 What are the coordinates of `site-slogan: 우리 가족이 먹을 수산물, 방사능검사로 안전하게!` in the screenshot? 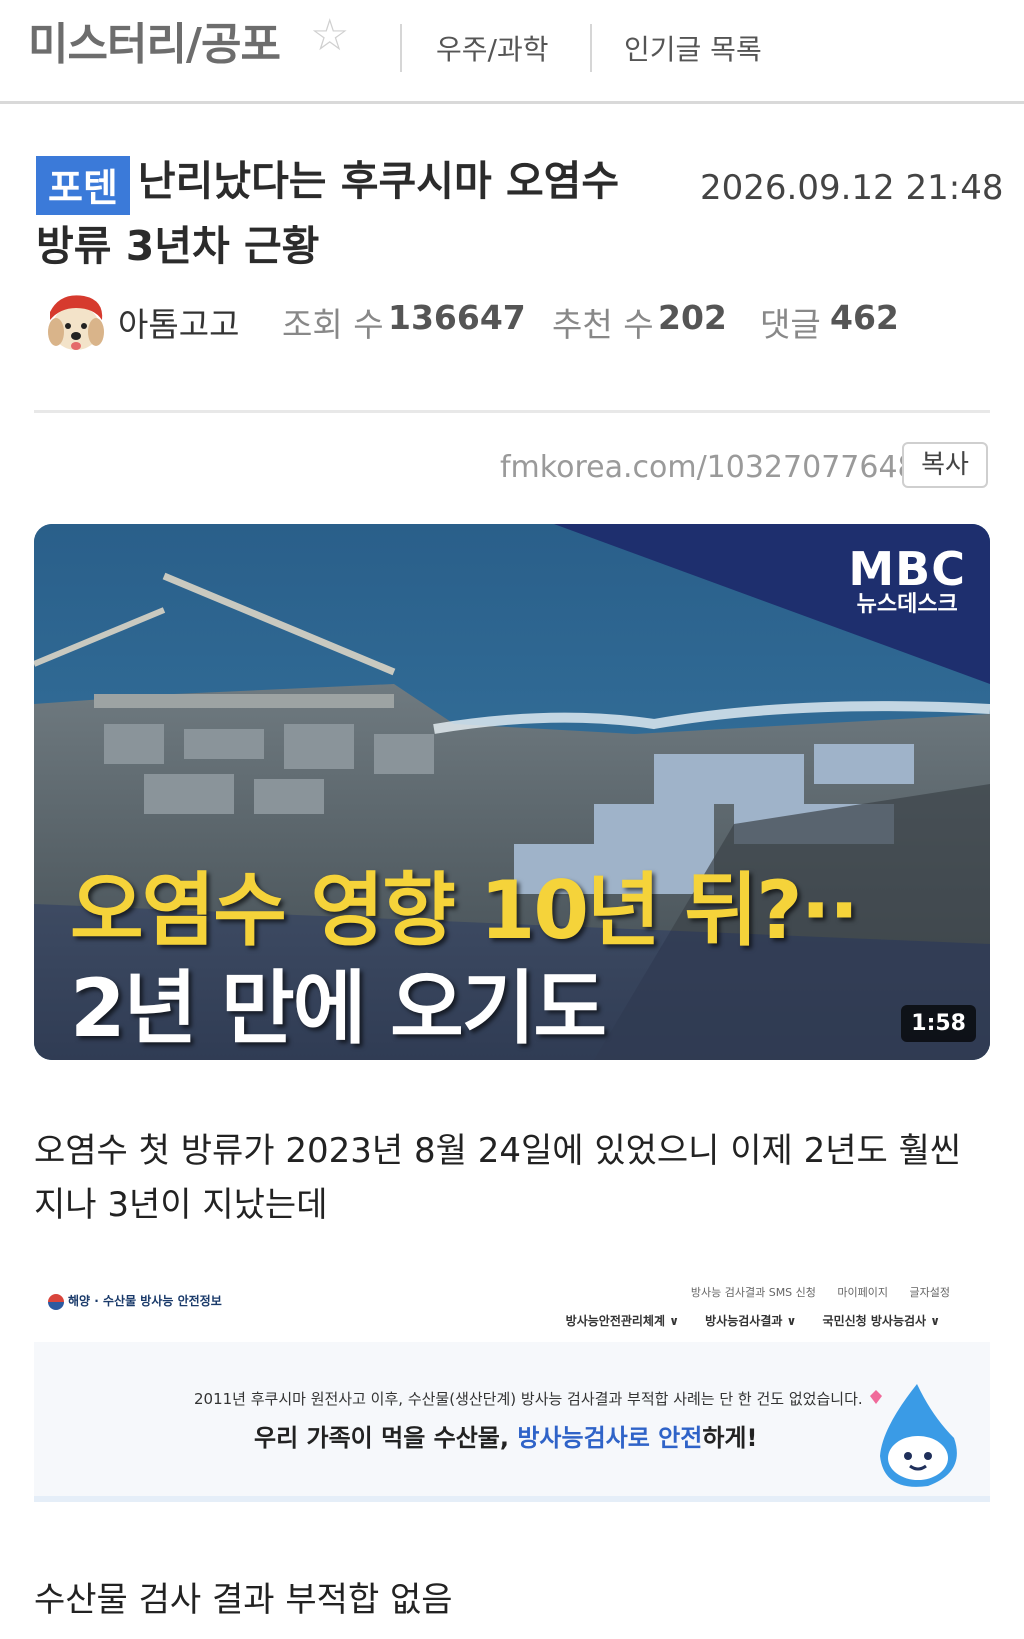 It's located at (505, 1435).